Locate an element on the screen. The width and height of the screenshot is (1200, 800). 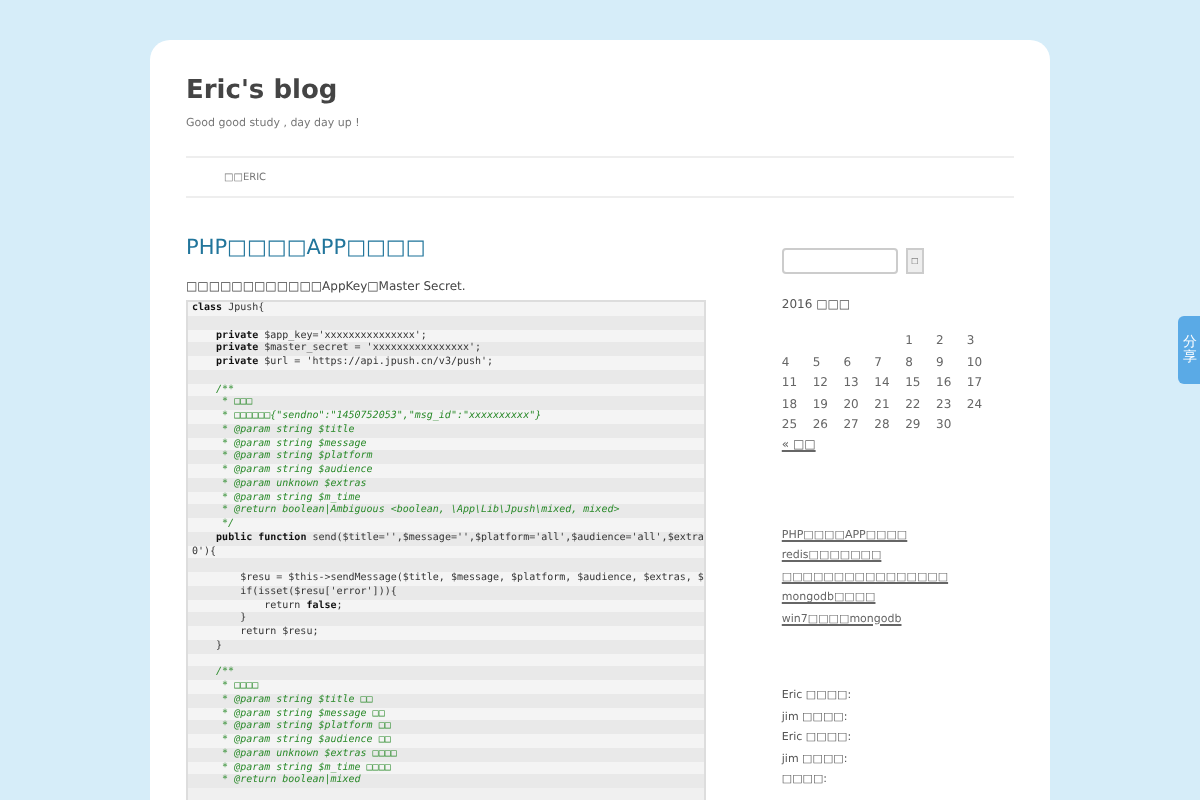
site-title: Eric's blog is located at coordinates (262, 92).